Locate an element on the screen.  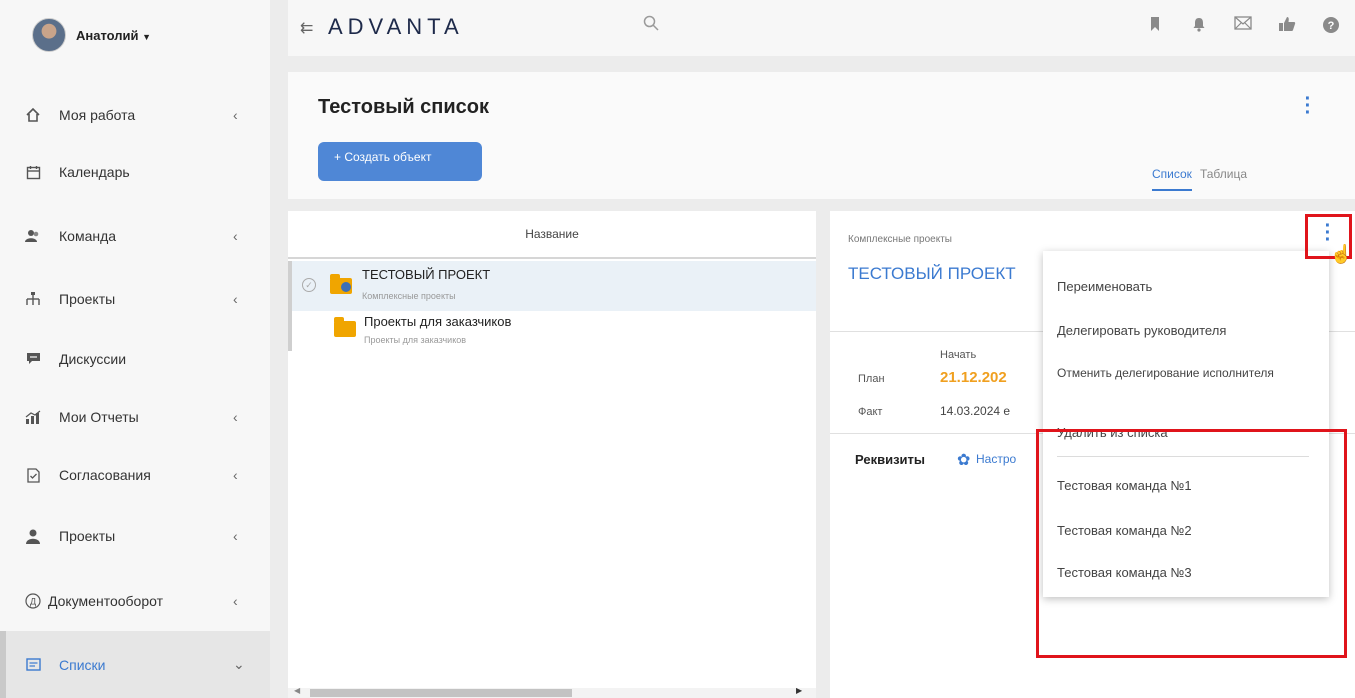
tab-table: Таблица is located at coordinates (1223, 179).